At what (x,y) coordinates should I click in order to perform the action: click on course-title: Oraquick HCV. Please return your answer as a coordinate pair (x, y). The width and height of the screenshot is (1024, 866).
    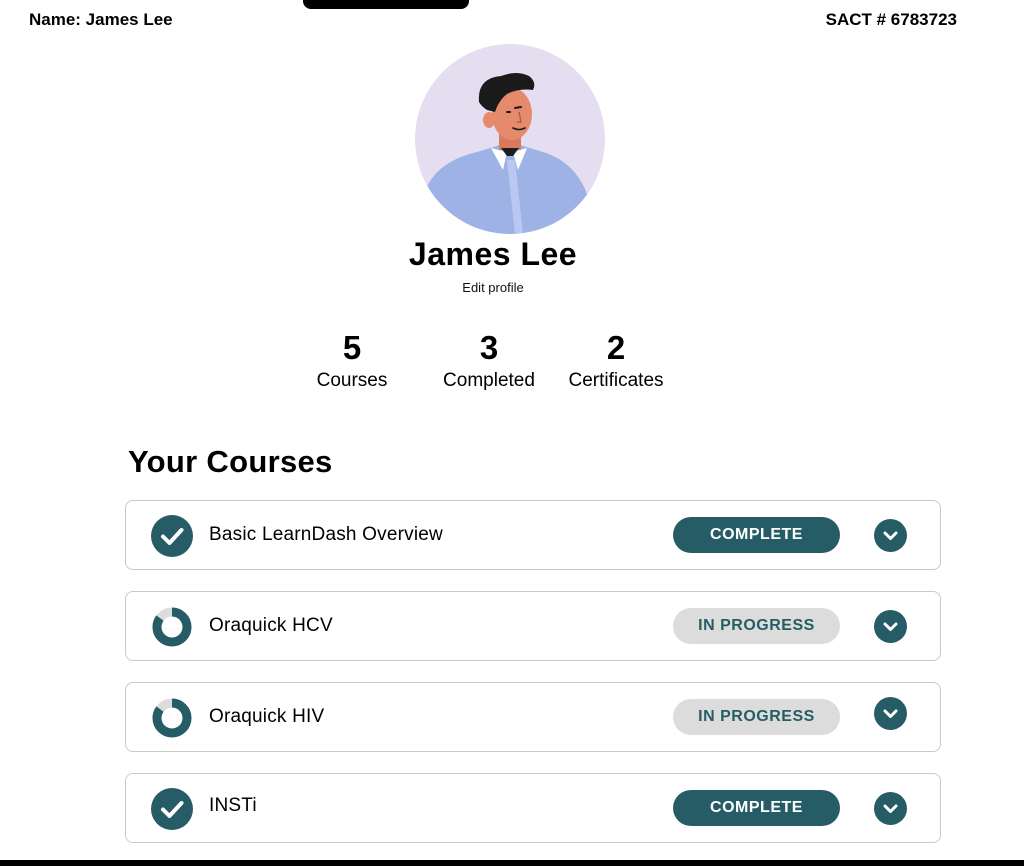
    Looking at the image, I should click on (271, 626).